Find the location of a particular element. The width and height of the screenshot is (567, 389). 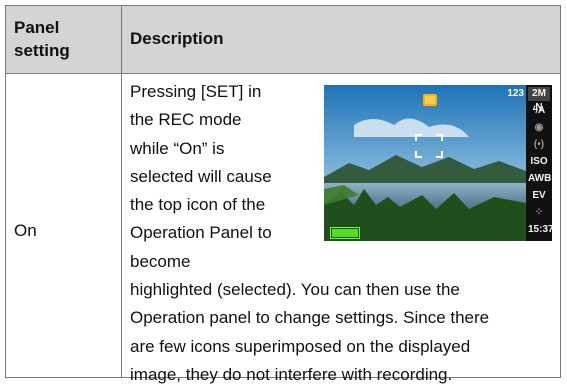

header-panel-line-1: Panel is located at coordinates (37, 27).